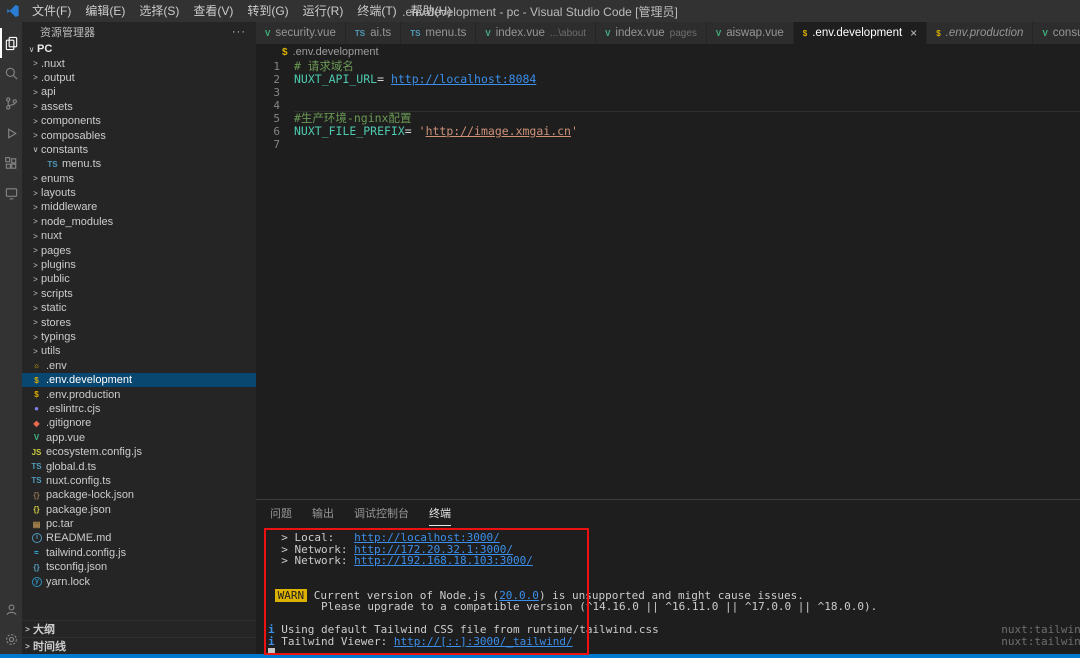 Image resolution: width=1080 pixels, height=658 pixels. I want to click on more-actions-icon: ···, so click(239, 32).